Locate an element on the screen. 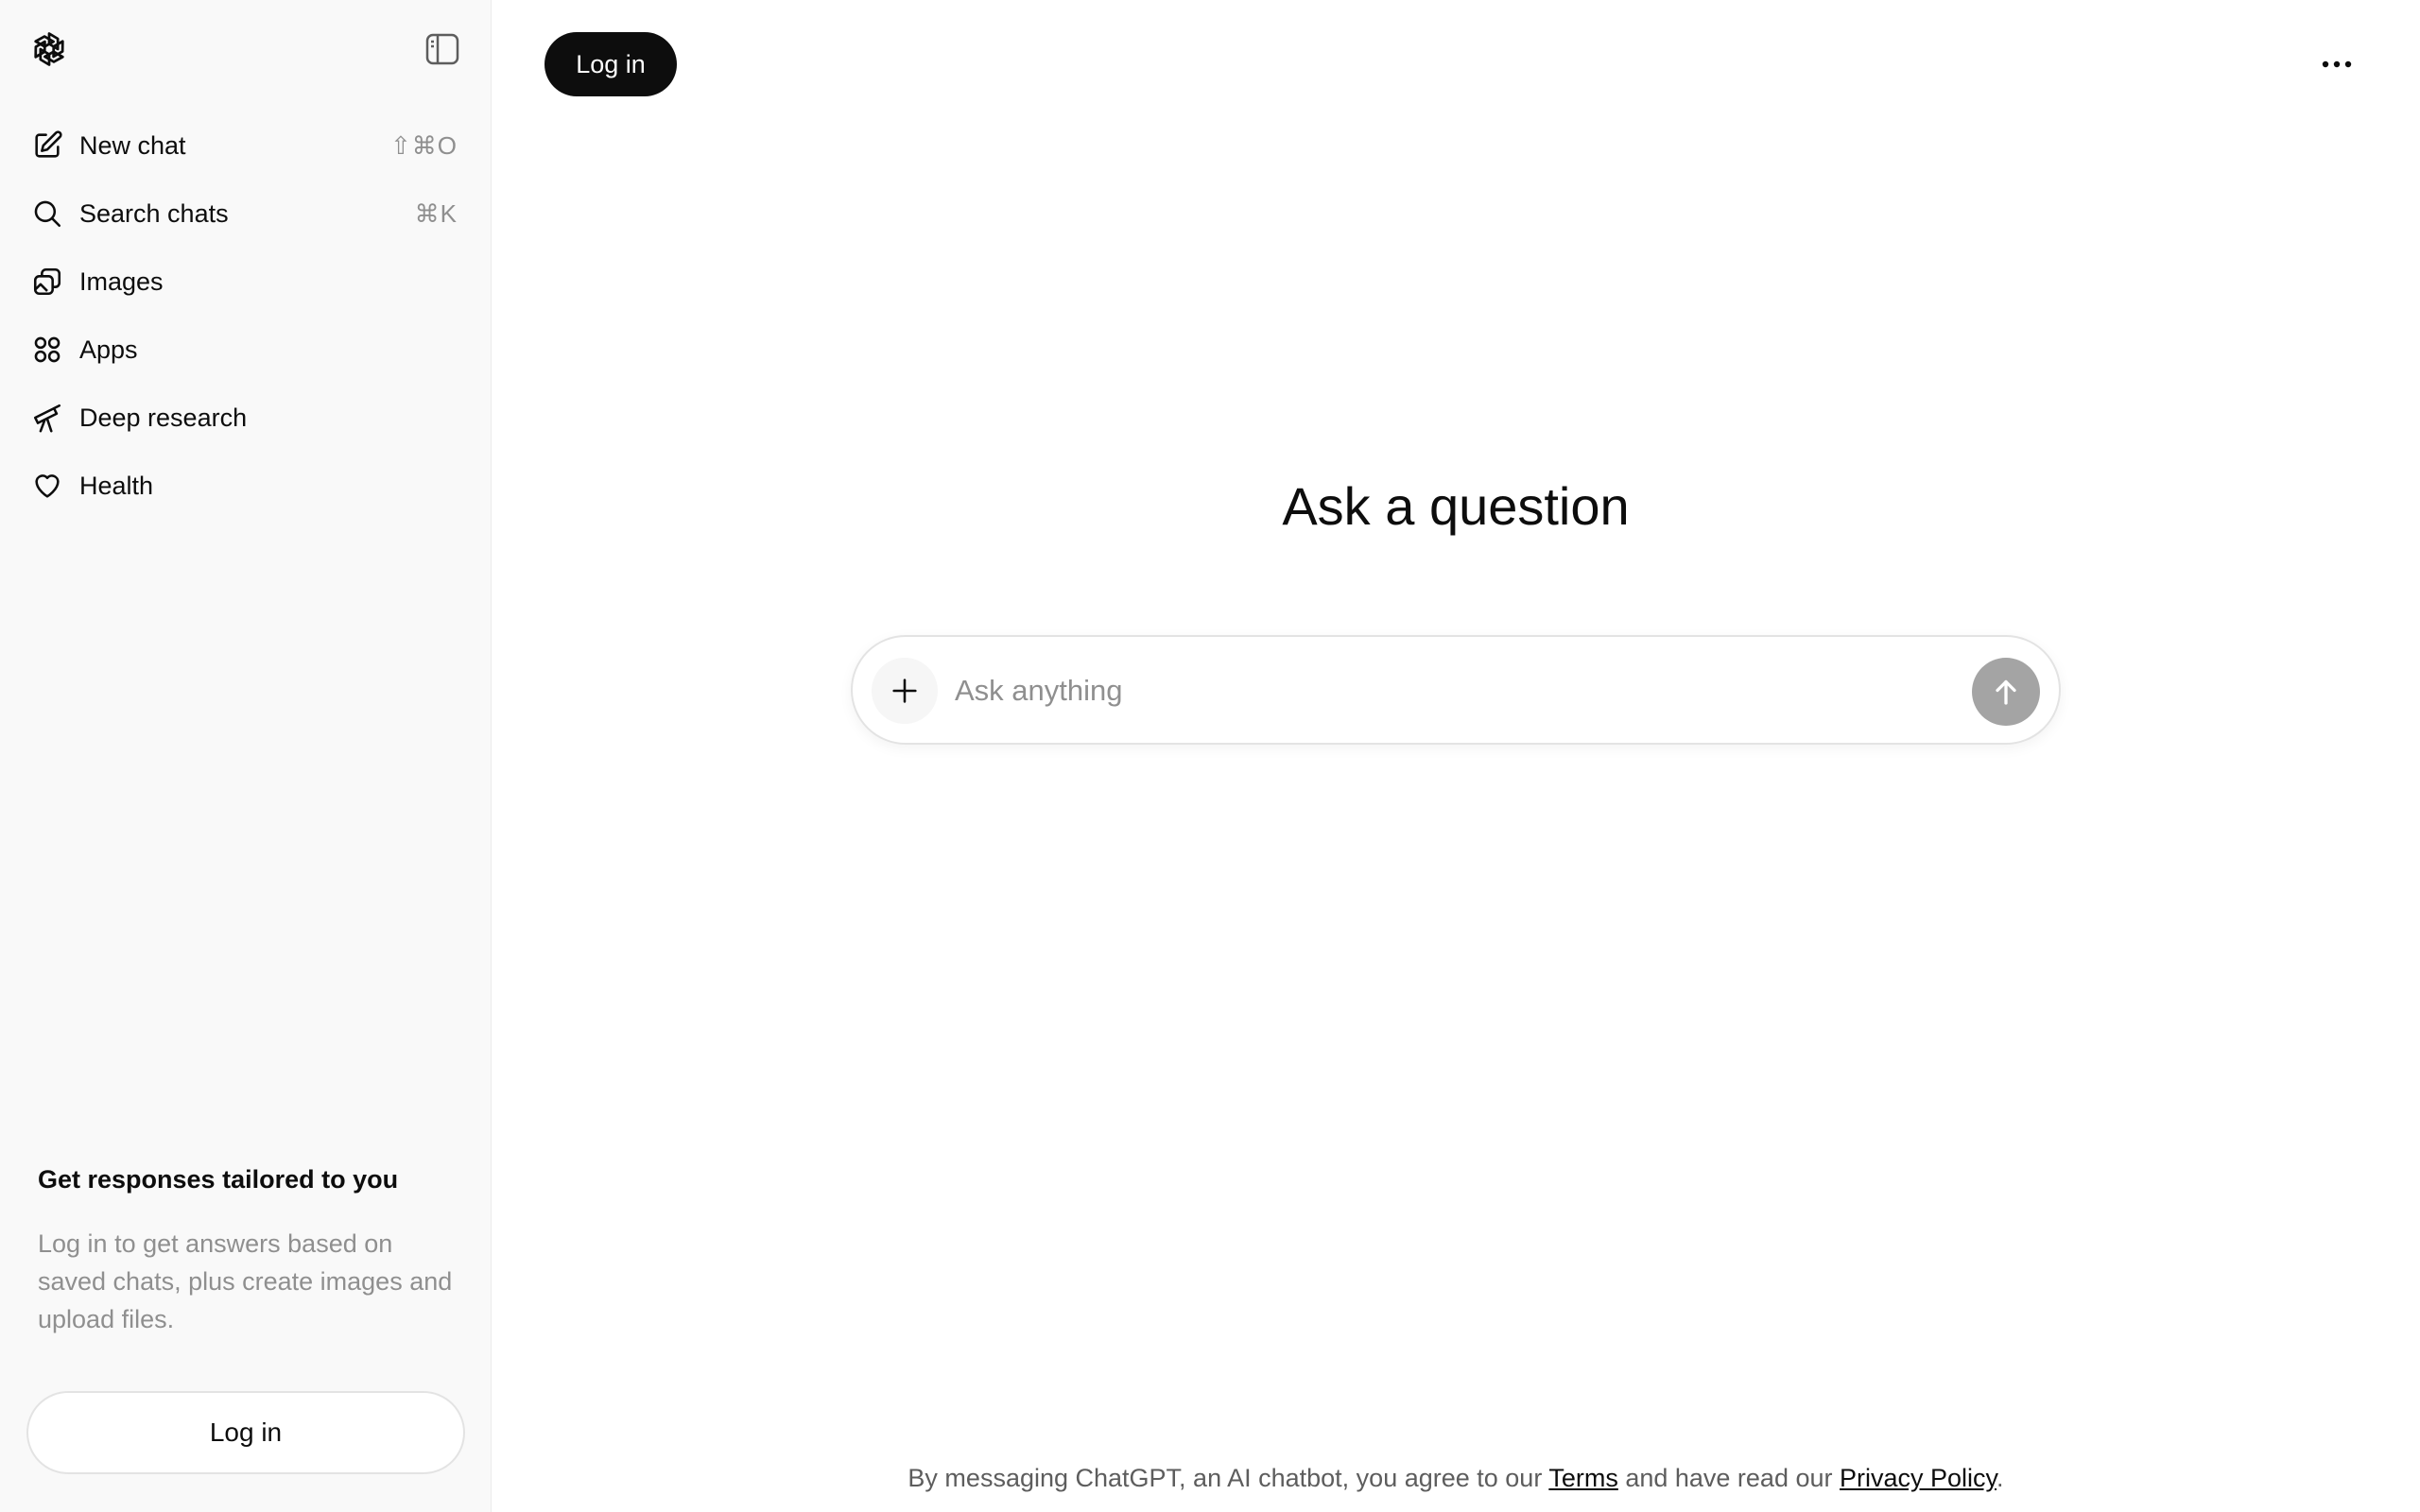 The height and width of the screenshot is (1512, 2420). more-horizontal-icon is located at coordinates (2337, 64).